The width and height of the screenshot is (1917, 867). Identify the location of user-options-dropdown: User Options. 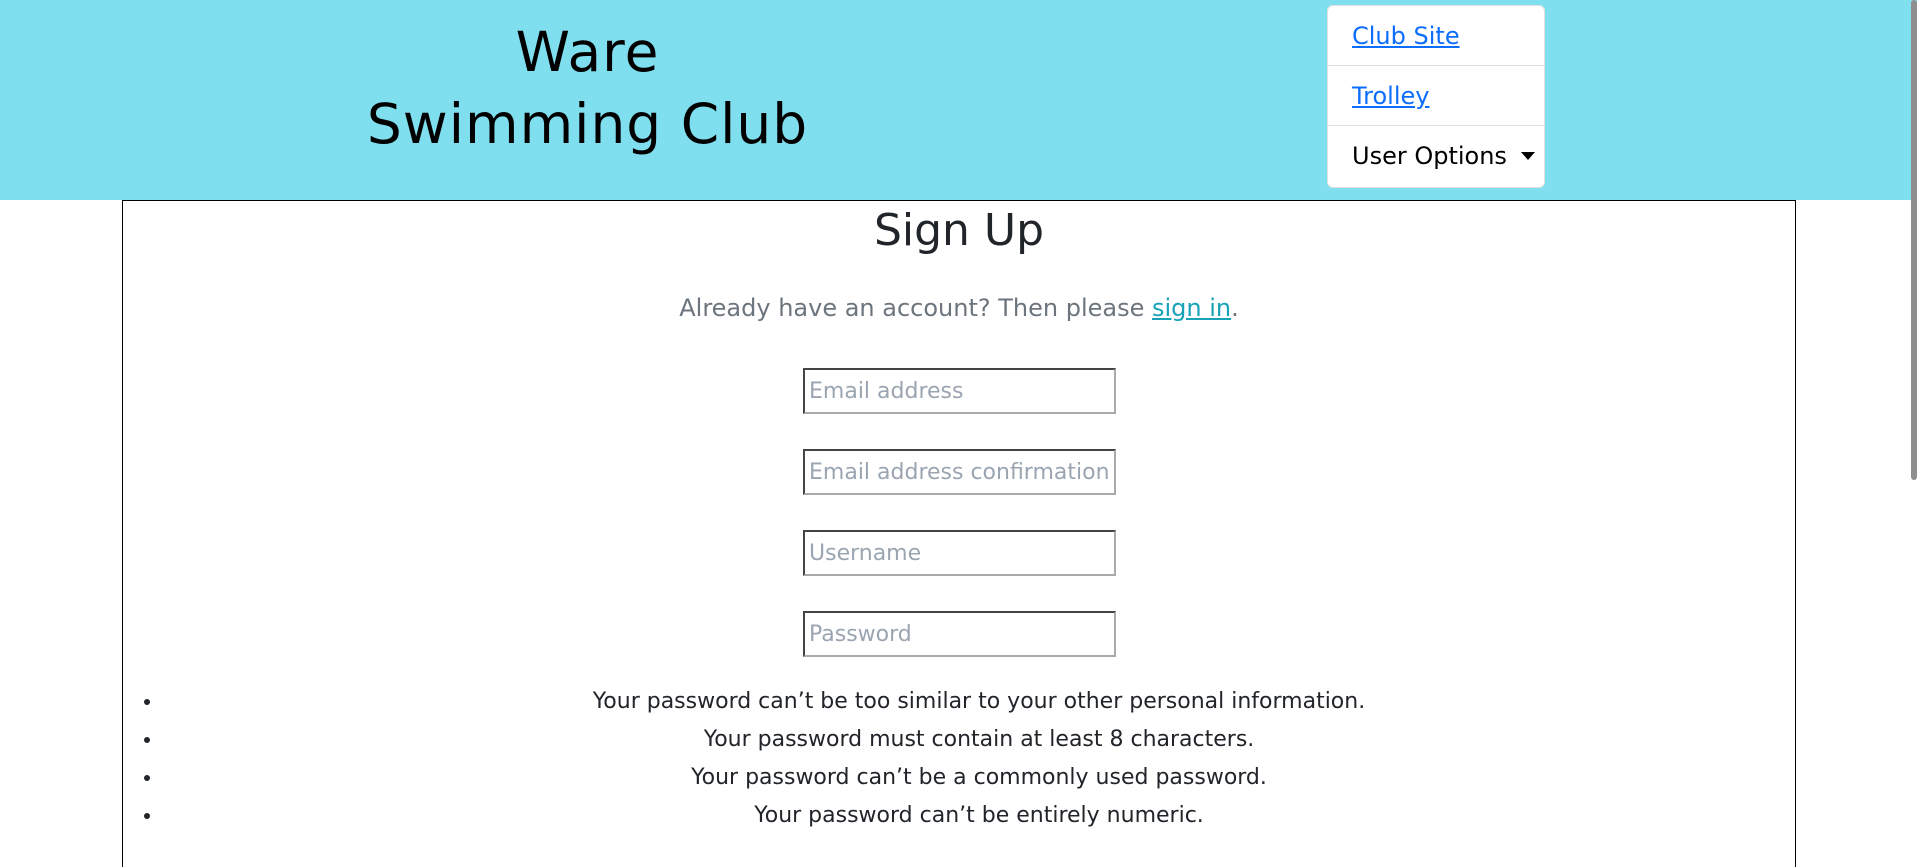
(1443, 156).